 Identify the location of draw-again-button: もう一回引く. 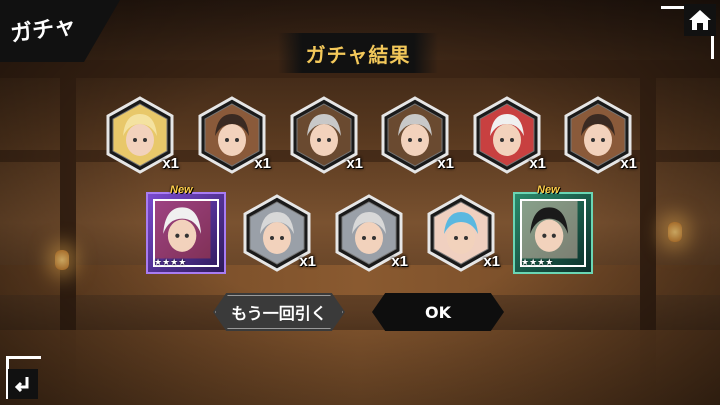
(279, 312).